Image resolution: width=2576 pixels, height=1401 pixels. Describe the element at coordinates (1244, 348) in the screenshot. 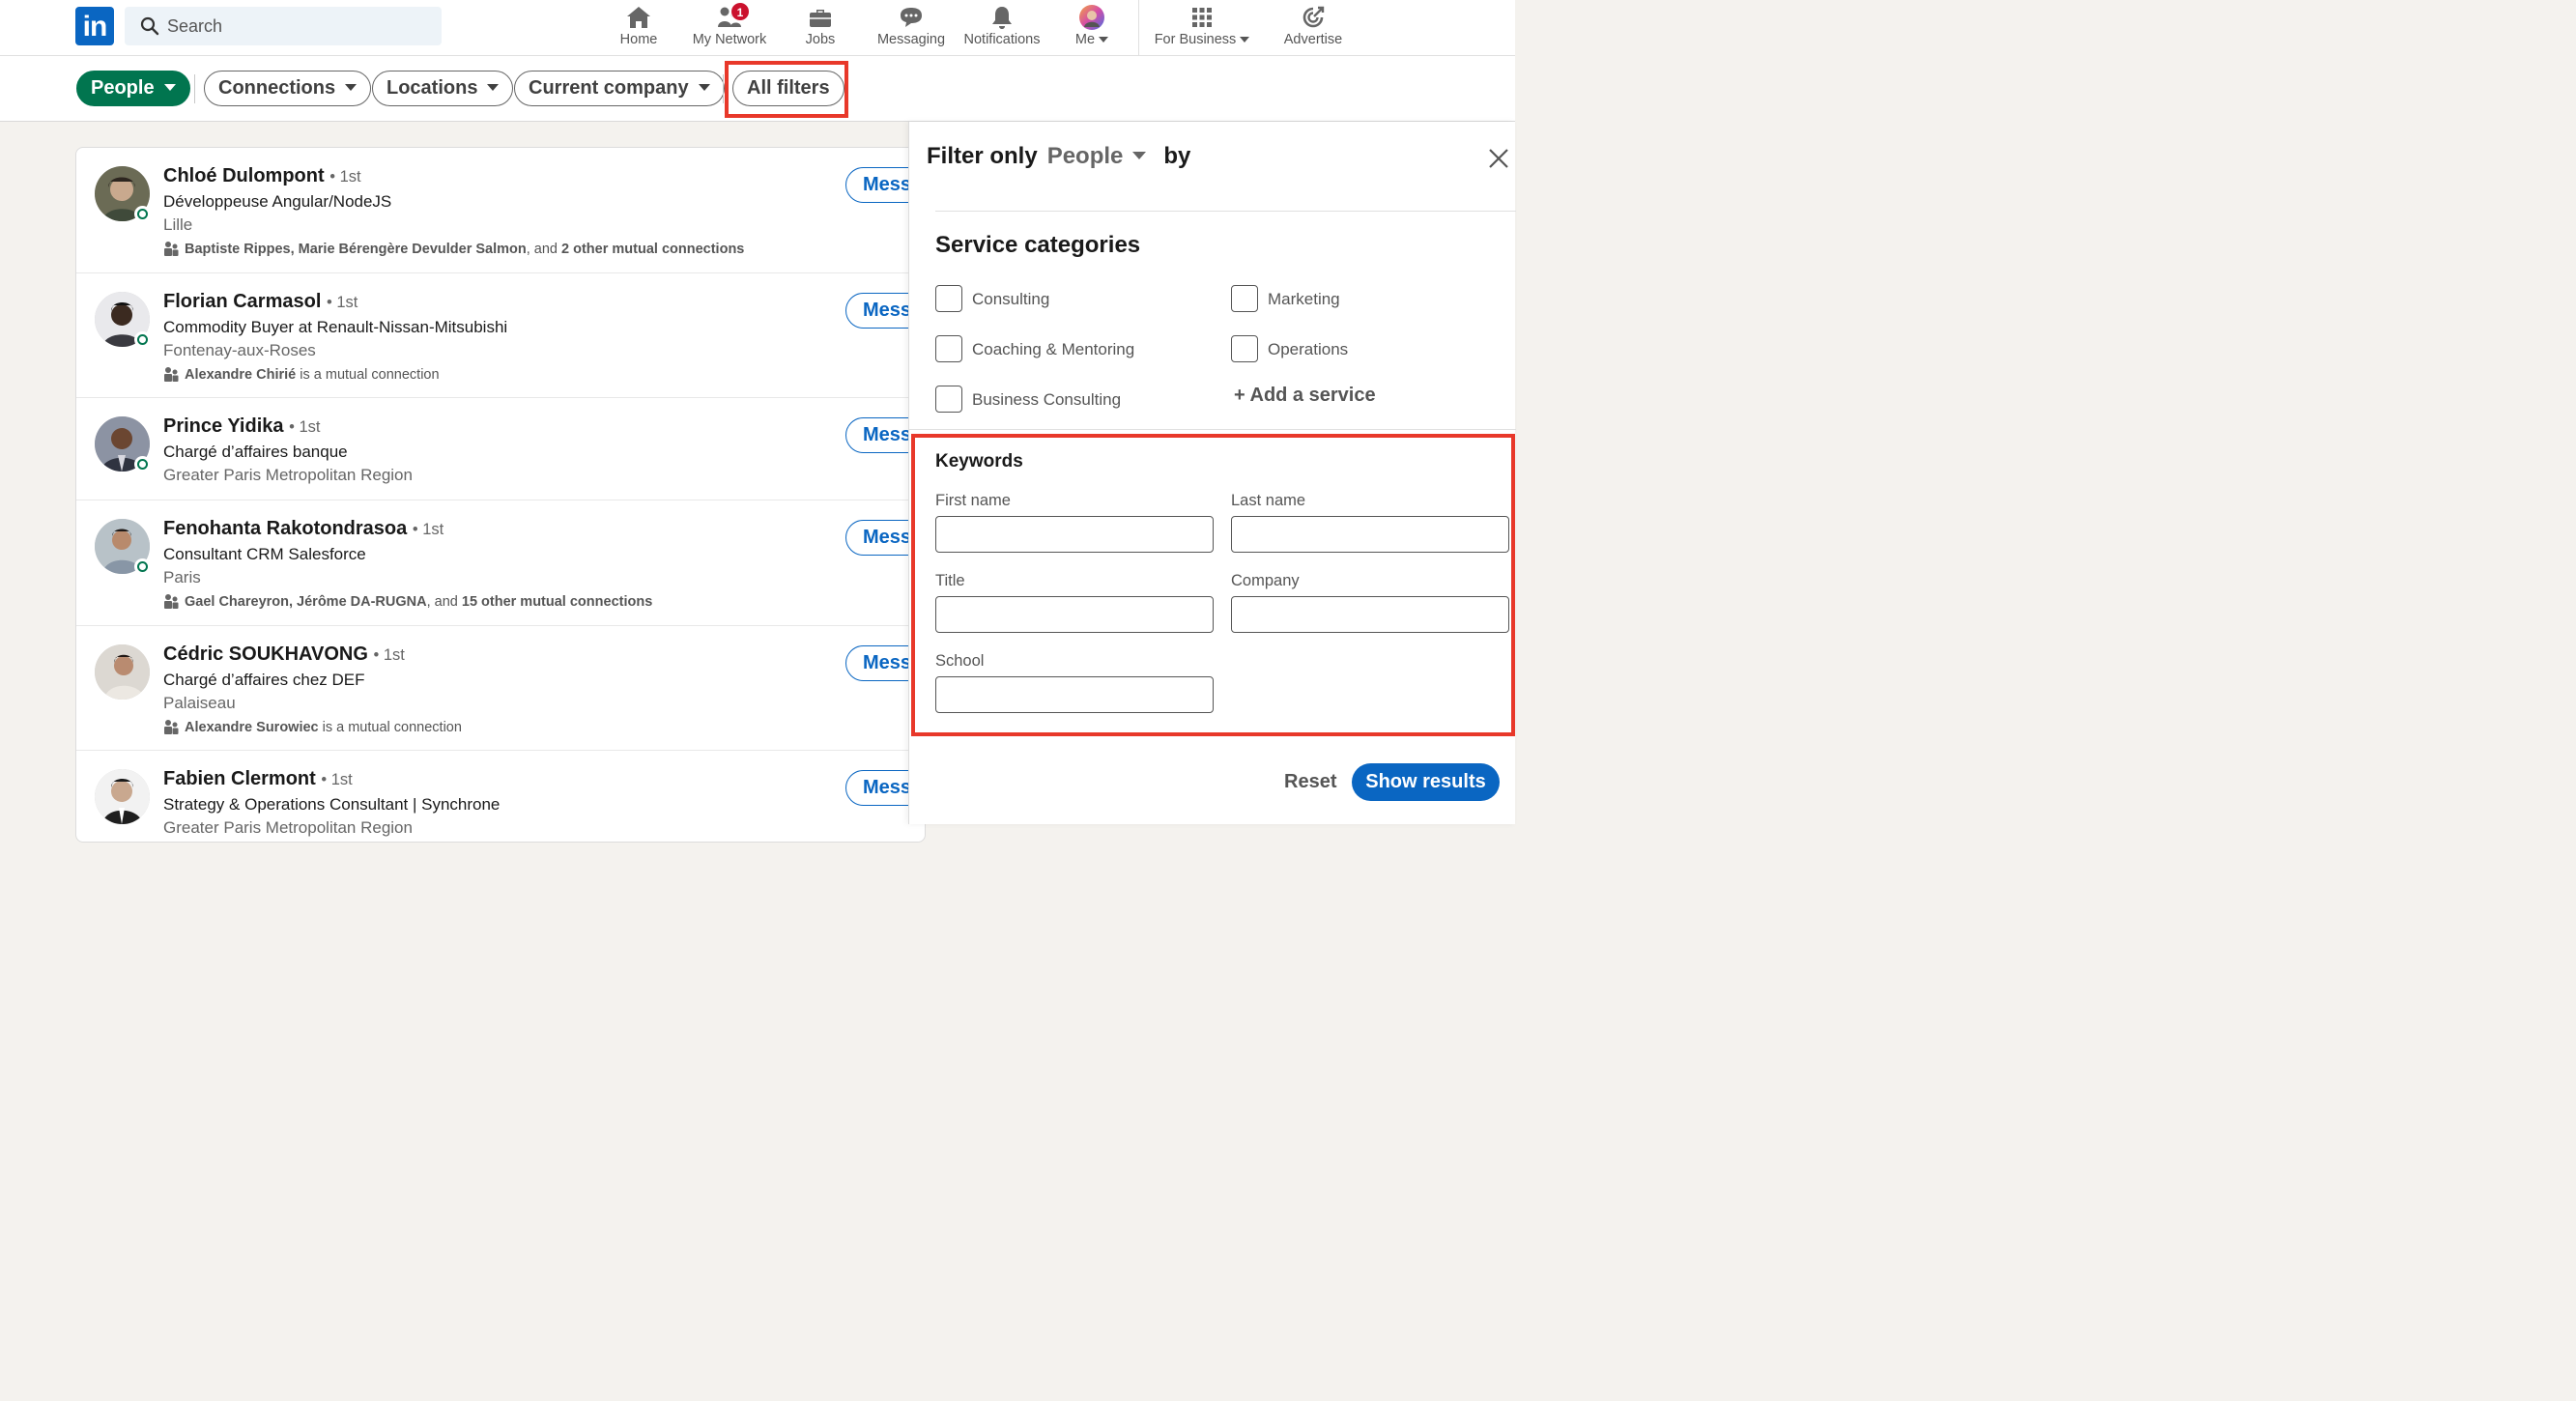

I see `operations-checkbox` at that location.